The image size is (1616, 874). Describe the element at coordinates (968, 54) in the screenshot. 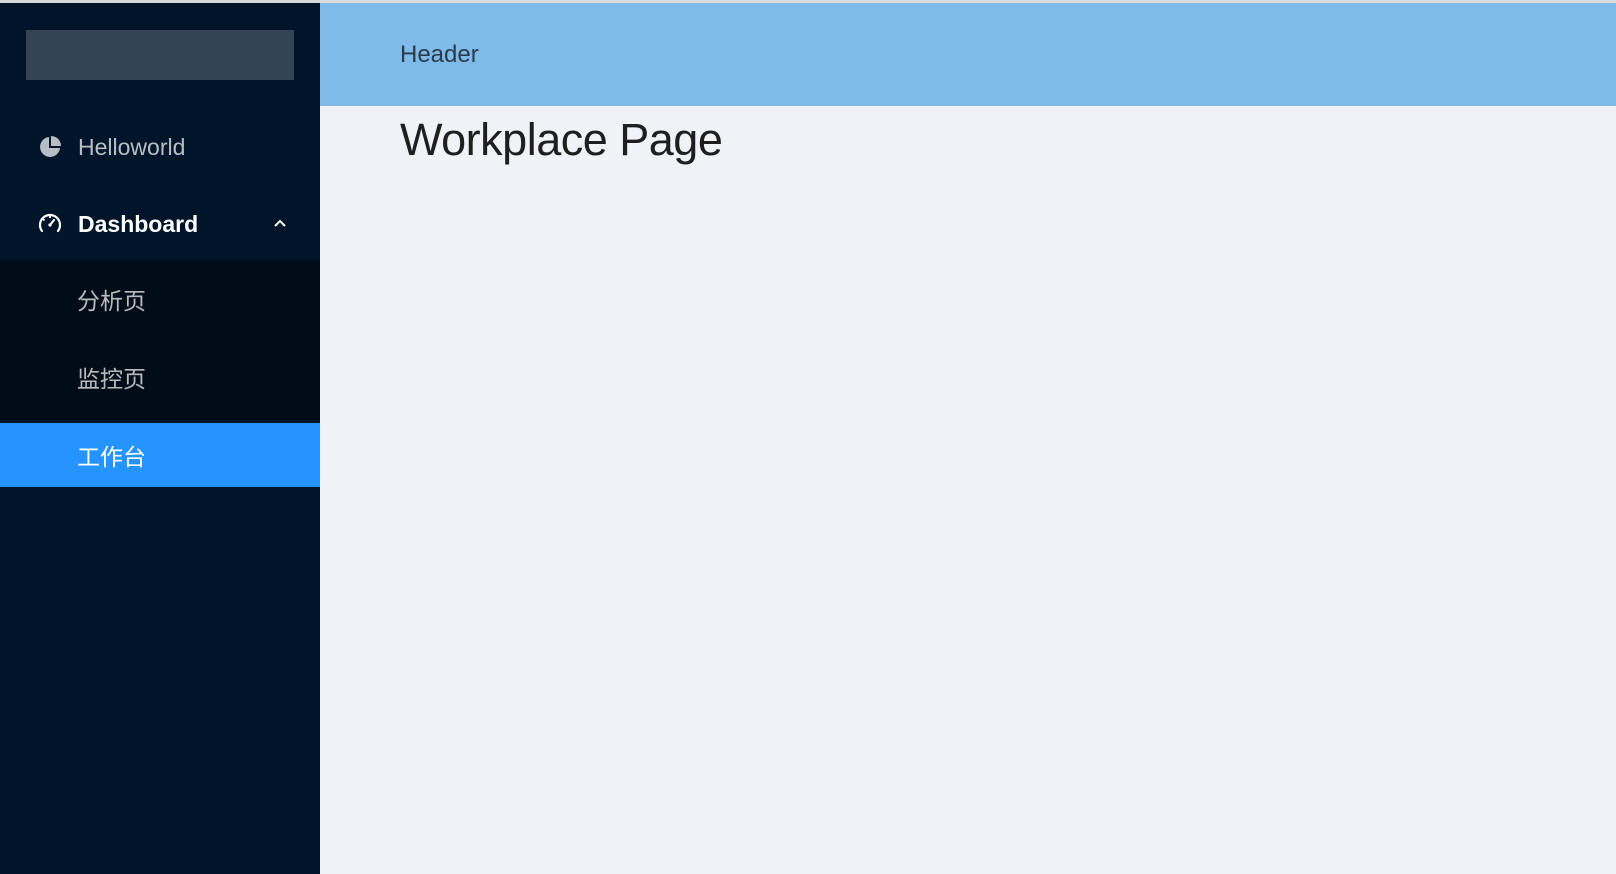

I see `header-bar: Header` at that location.